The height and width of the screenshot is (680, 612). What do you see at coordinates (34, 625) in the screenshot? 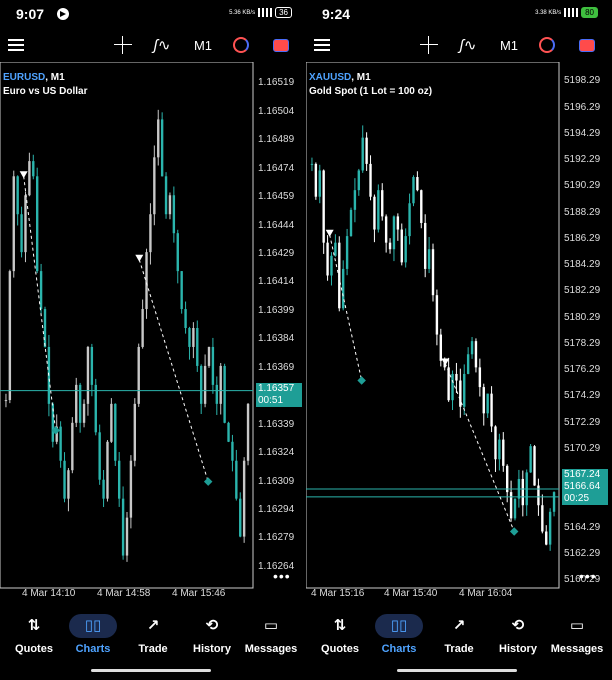
I see `quotes-icon: ⇅` at bounding box center [34, 625].